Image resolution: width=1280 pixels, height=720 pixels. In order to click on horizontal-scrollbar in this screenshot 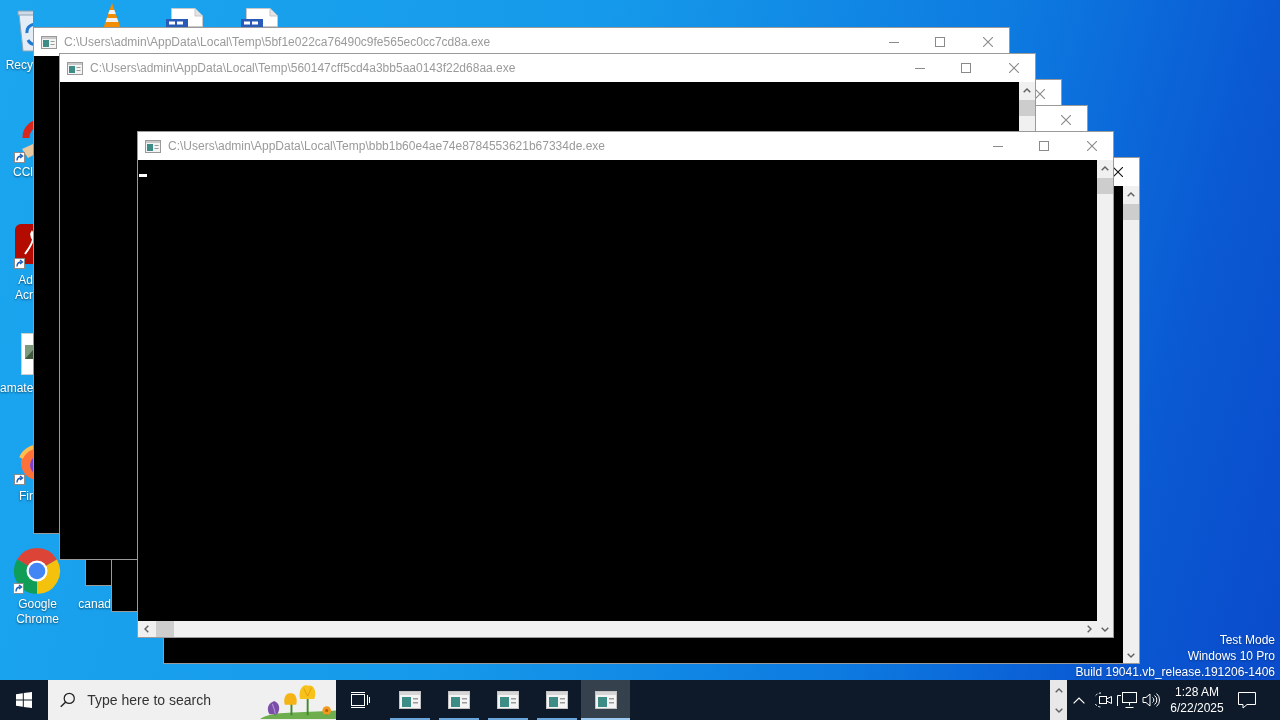, I will do `click(617, 629)`.